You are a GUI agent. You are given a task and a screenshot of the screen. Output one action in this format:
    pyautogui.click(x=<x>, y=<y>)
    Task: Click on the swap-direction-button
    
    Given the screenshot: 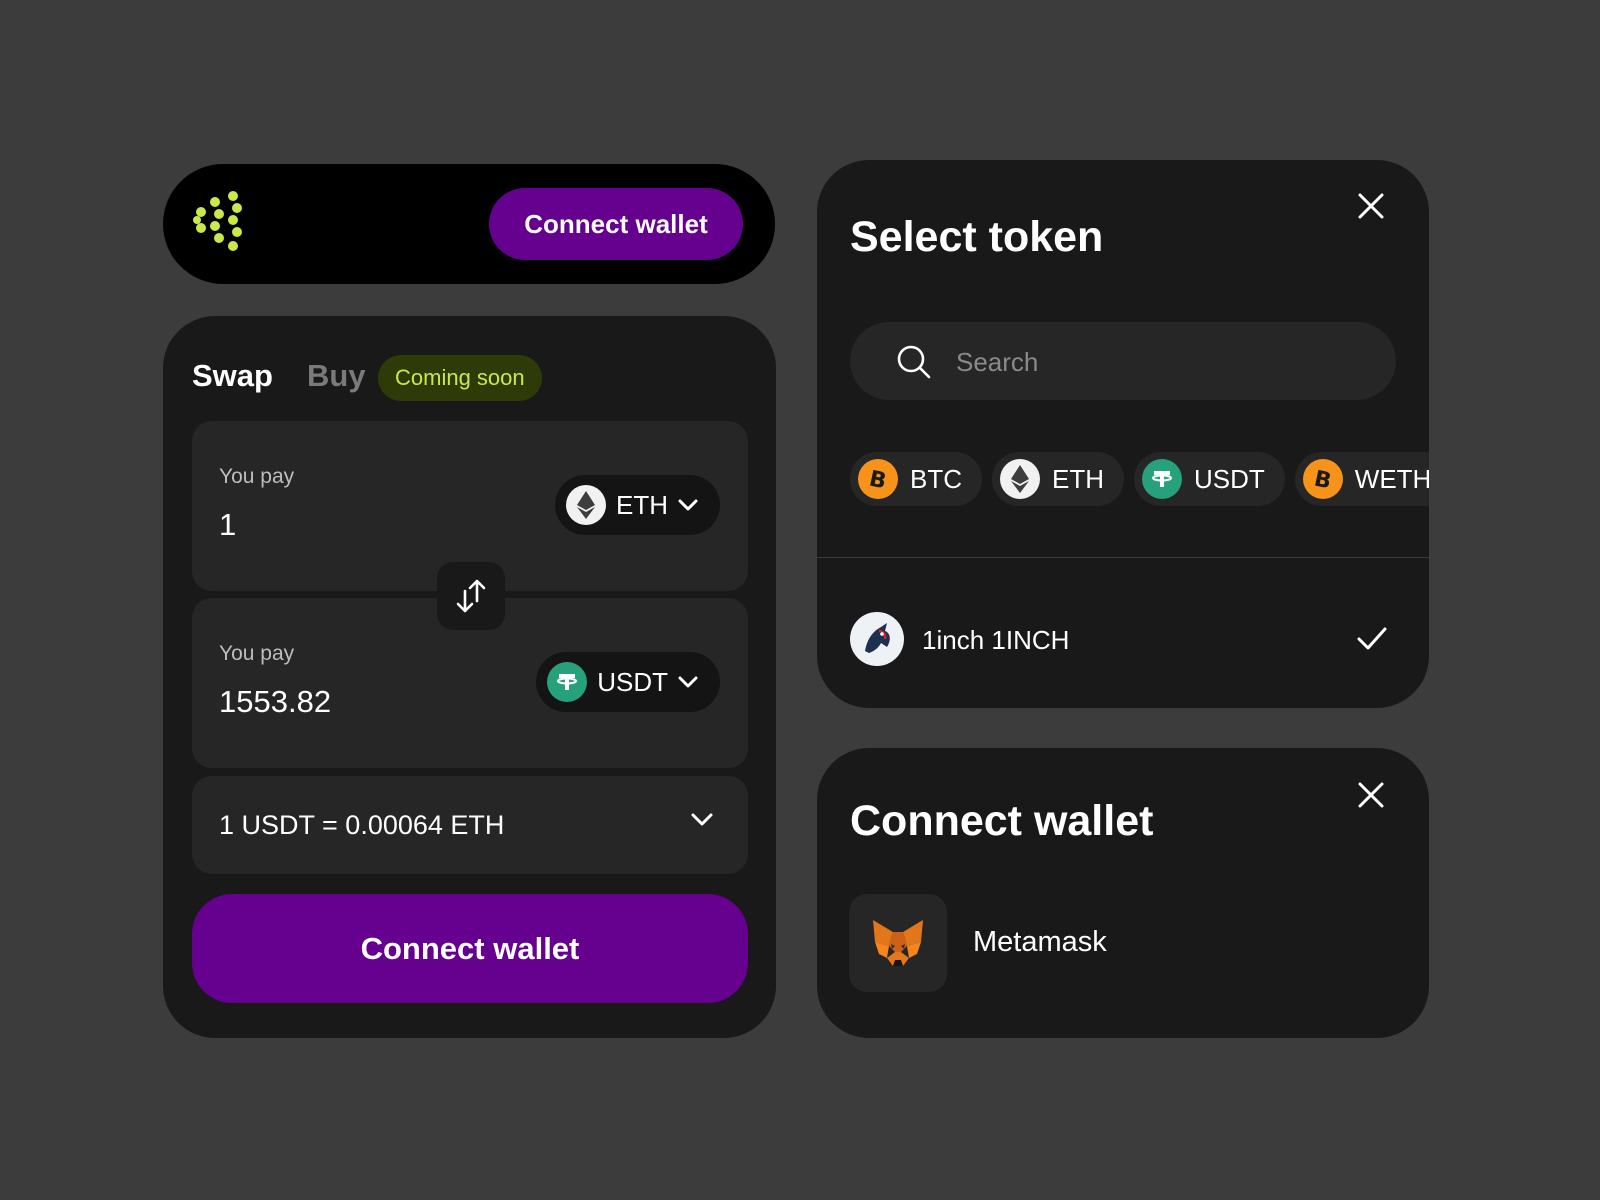 What is the action you would take?
    pyautogui.click(x=471, y=596)
    